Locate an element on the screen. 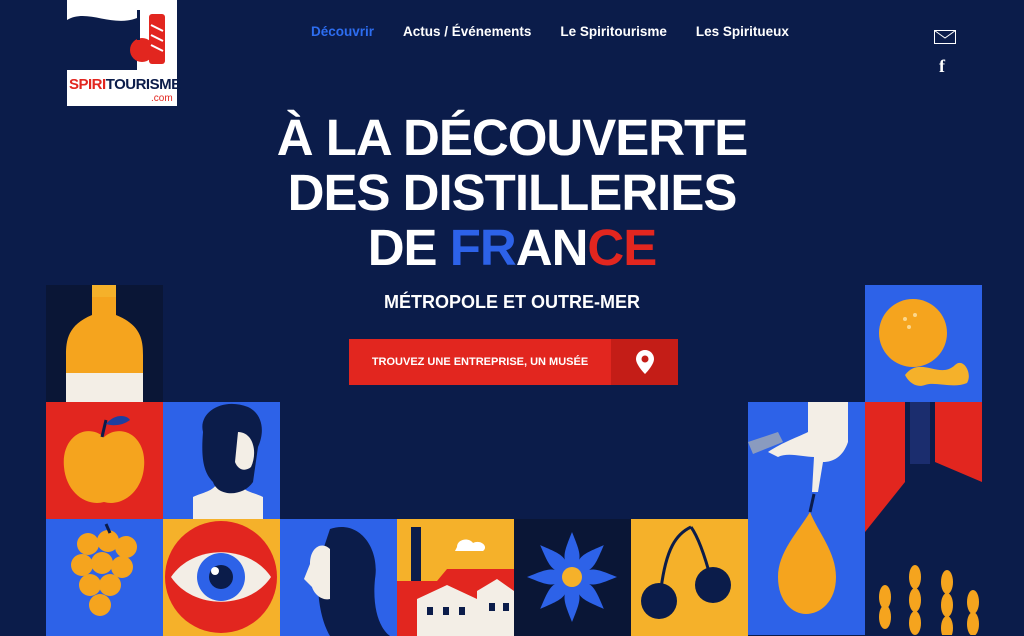  mail-icon is located at coordinates (945, 37).